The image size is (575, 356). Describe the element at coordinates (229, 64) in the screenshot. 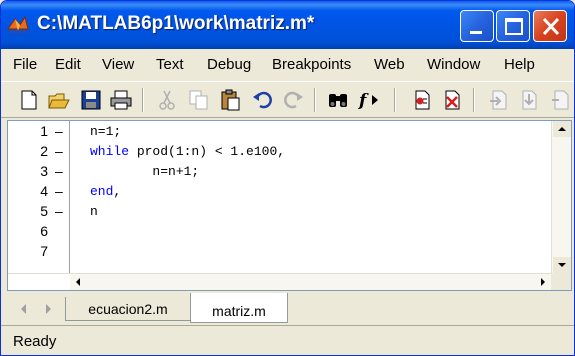

I see `menu-debug: Debug` at that location.